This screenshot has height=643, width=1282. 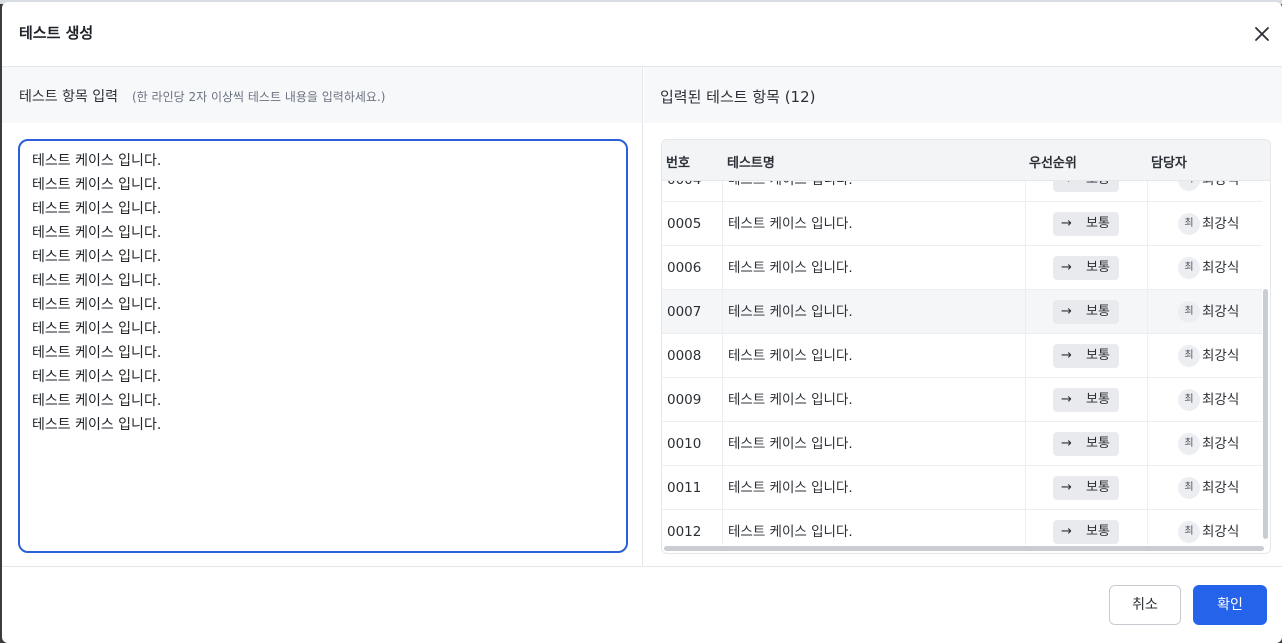 What do you see at coordinates (692, 268) in the screenshot?
I see `cell-number: 0006` at bounding box center [692, 268].